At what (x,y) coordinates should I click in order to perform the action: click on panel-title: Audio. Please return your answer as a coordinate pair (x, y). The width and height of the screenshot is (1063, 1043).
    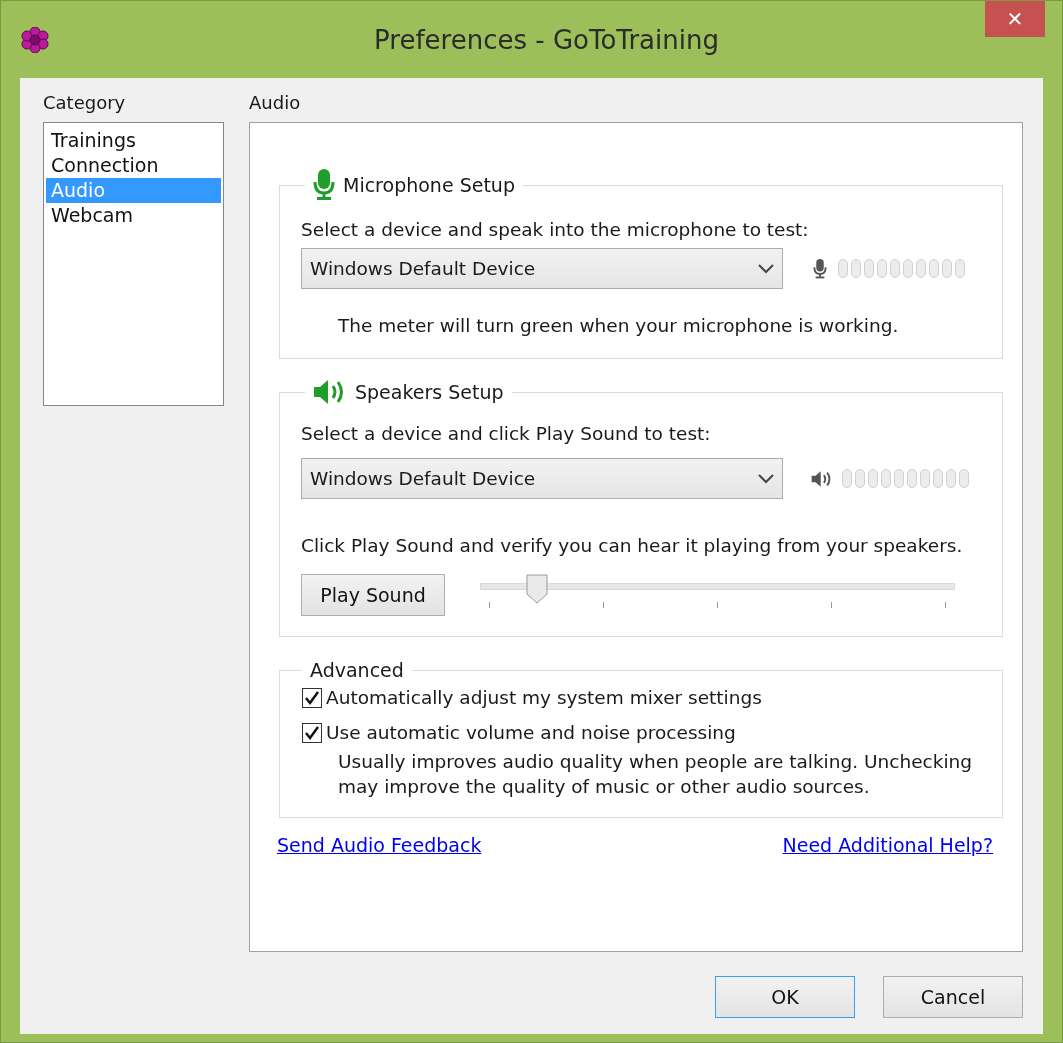
    Looking at the image, I should click on (275, 102).